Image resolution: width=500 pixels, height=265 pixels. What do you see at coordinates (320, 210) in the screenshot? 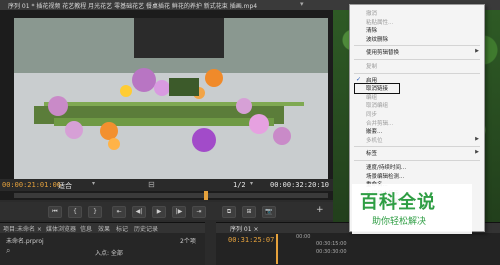
I see `add-button-icon: +` at bounding box center [320, 210].